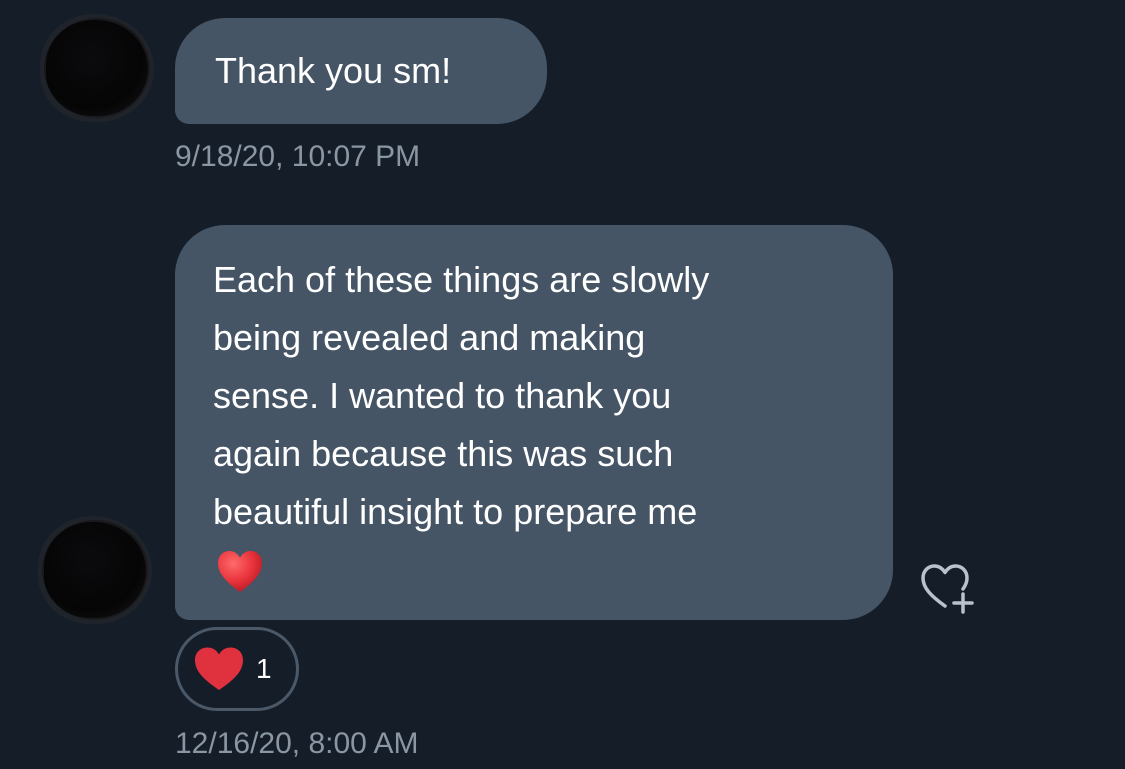 This screenshot has width=1125, height=769. Describe the element at coordinates (264, 668) in the screenshot. I see `reaction-count: 1` at that location.